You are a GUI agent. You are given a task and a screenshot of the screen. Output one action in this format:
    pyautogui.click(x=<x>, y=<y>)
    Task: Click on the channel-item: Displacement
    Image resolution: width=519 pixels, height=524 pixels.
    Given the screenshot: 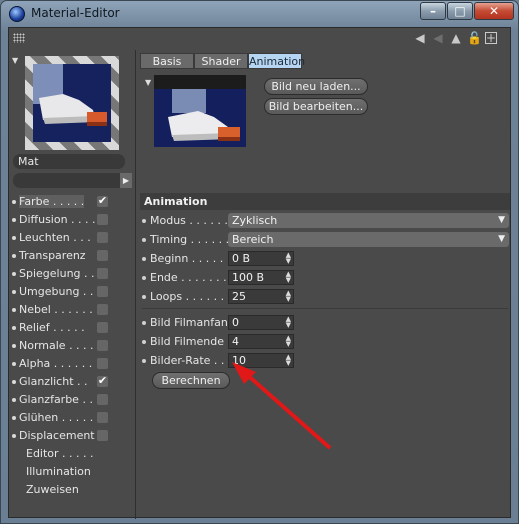 What is the action you would take?
    pyautogui.click(x=72, y=436)
    